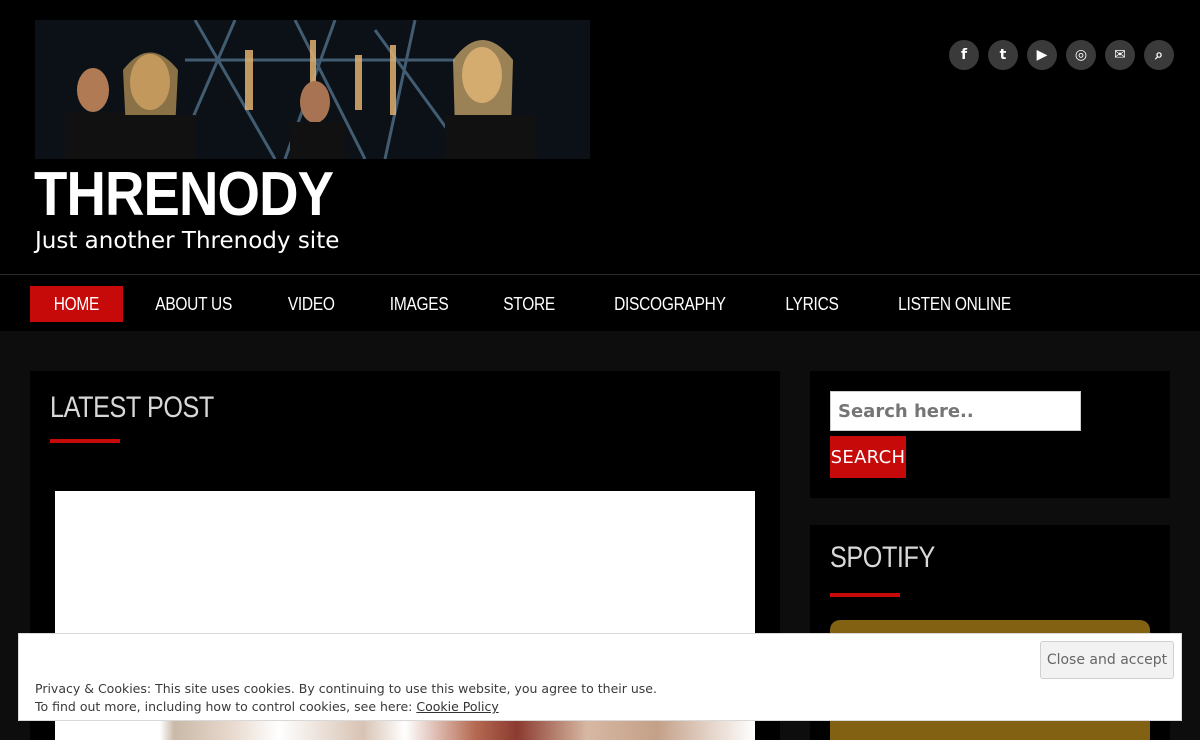 Image resolution: width=1200 pixels, height=740 pixels. Describe the element at coordinates (1003, 55) in the screenshot. I see `twitter-icon: t` at that location.